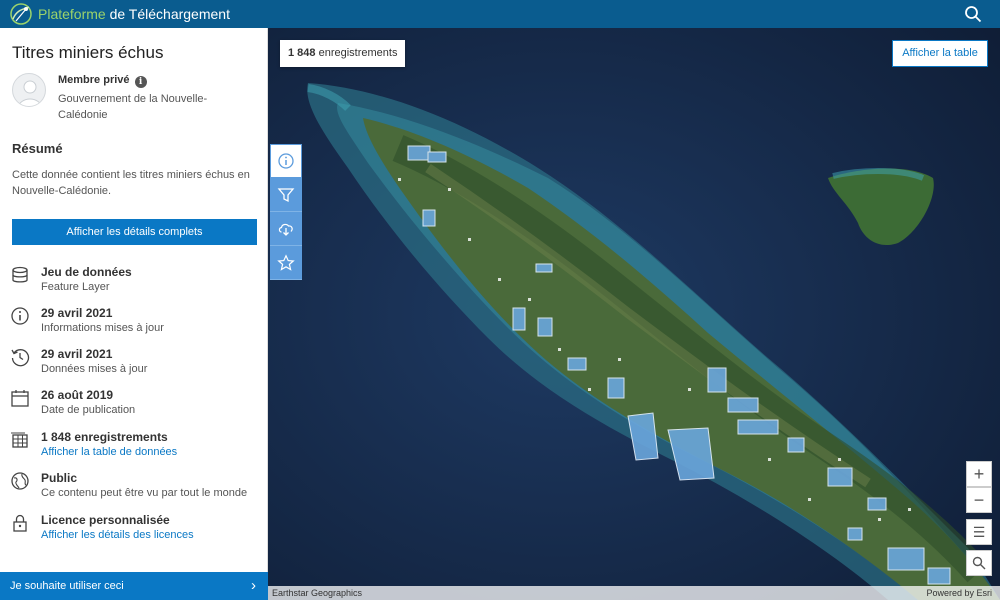  I want to click on meta-item-data-updated: 29 avril 2021 Données mises à jour, so click(135, 365).